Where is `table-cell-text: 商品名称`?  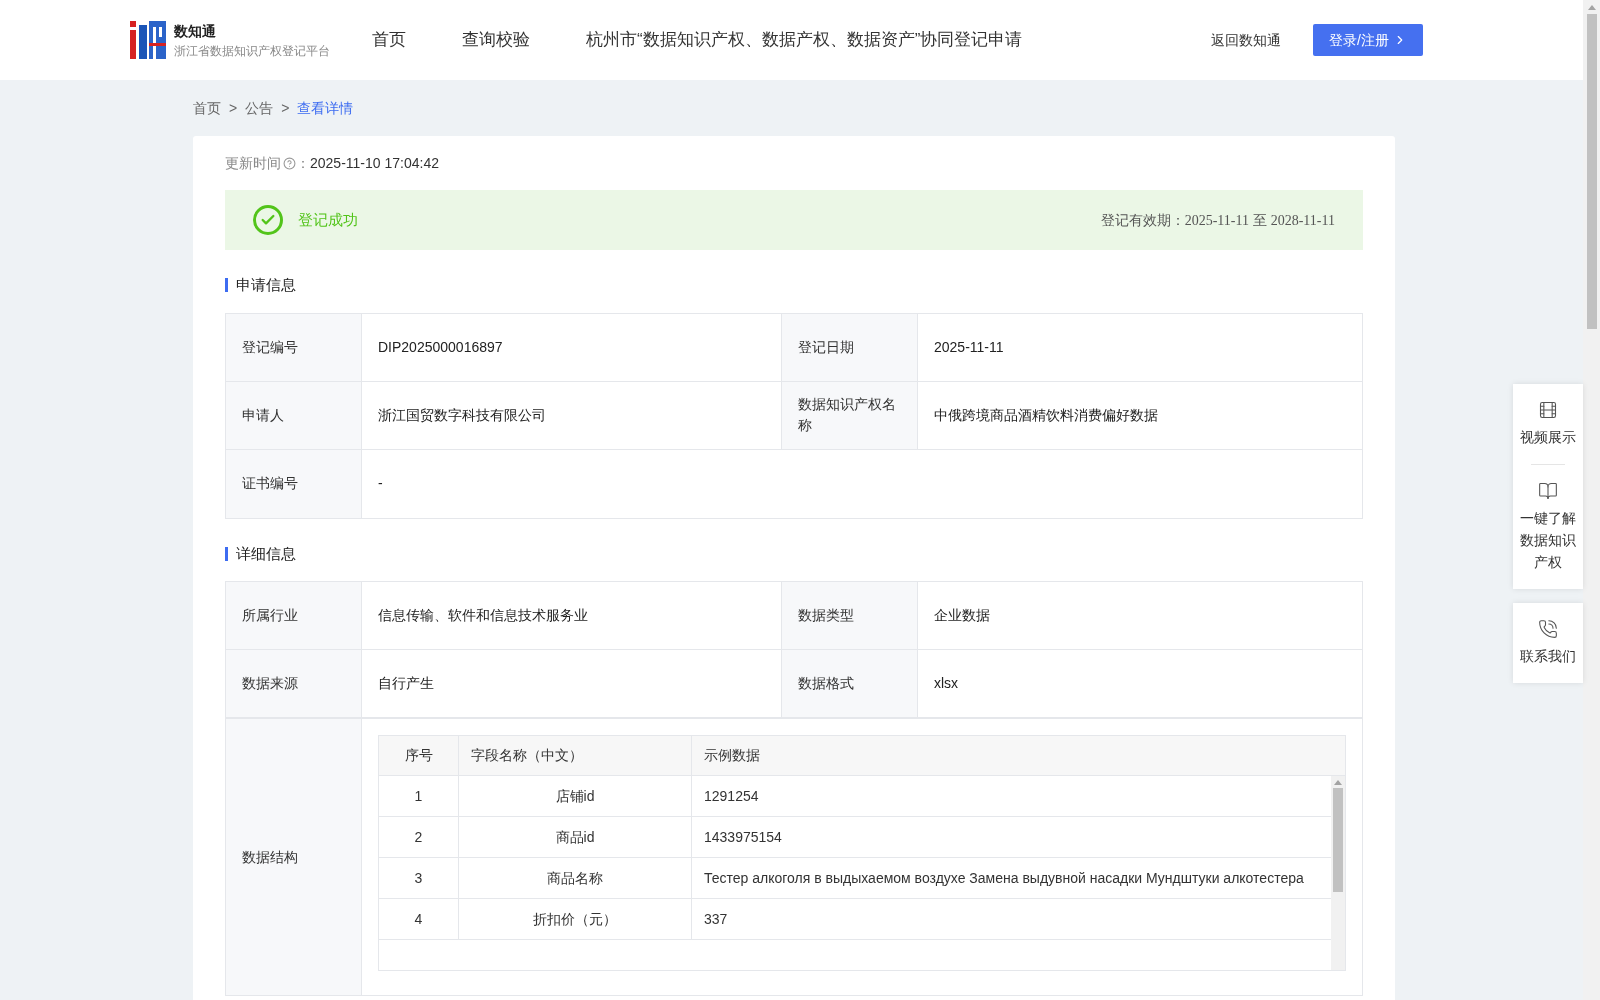
table-cell-text: 商品名称 is located at coordinates (575, 878).